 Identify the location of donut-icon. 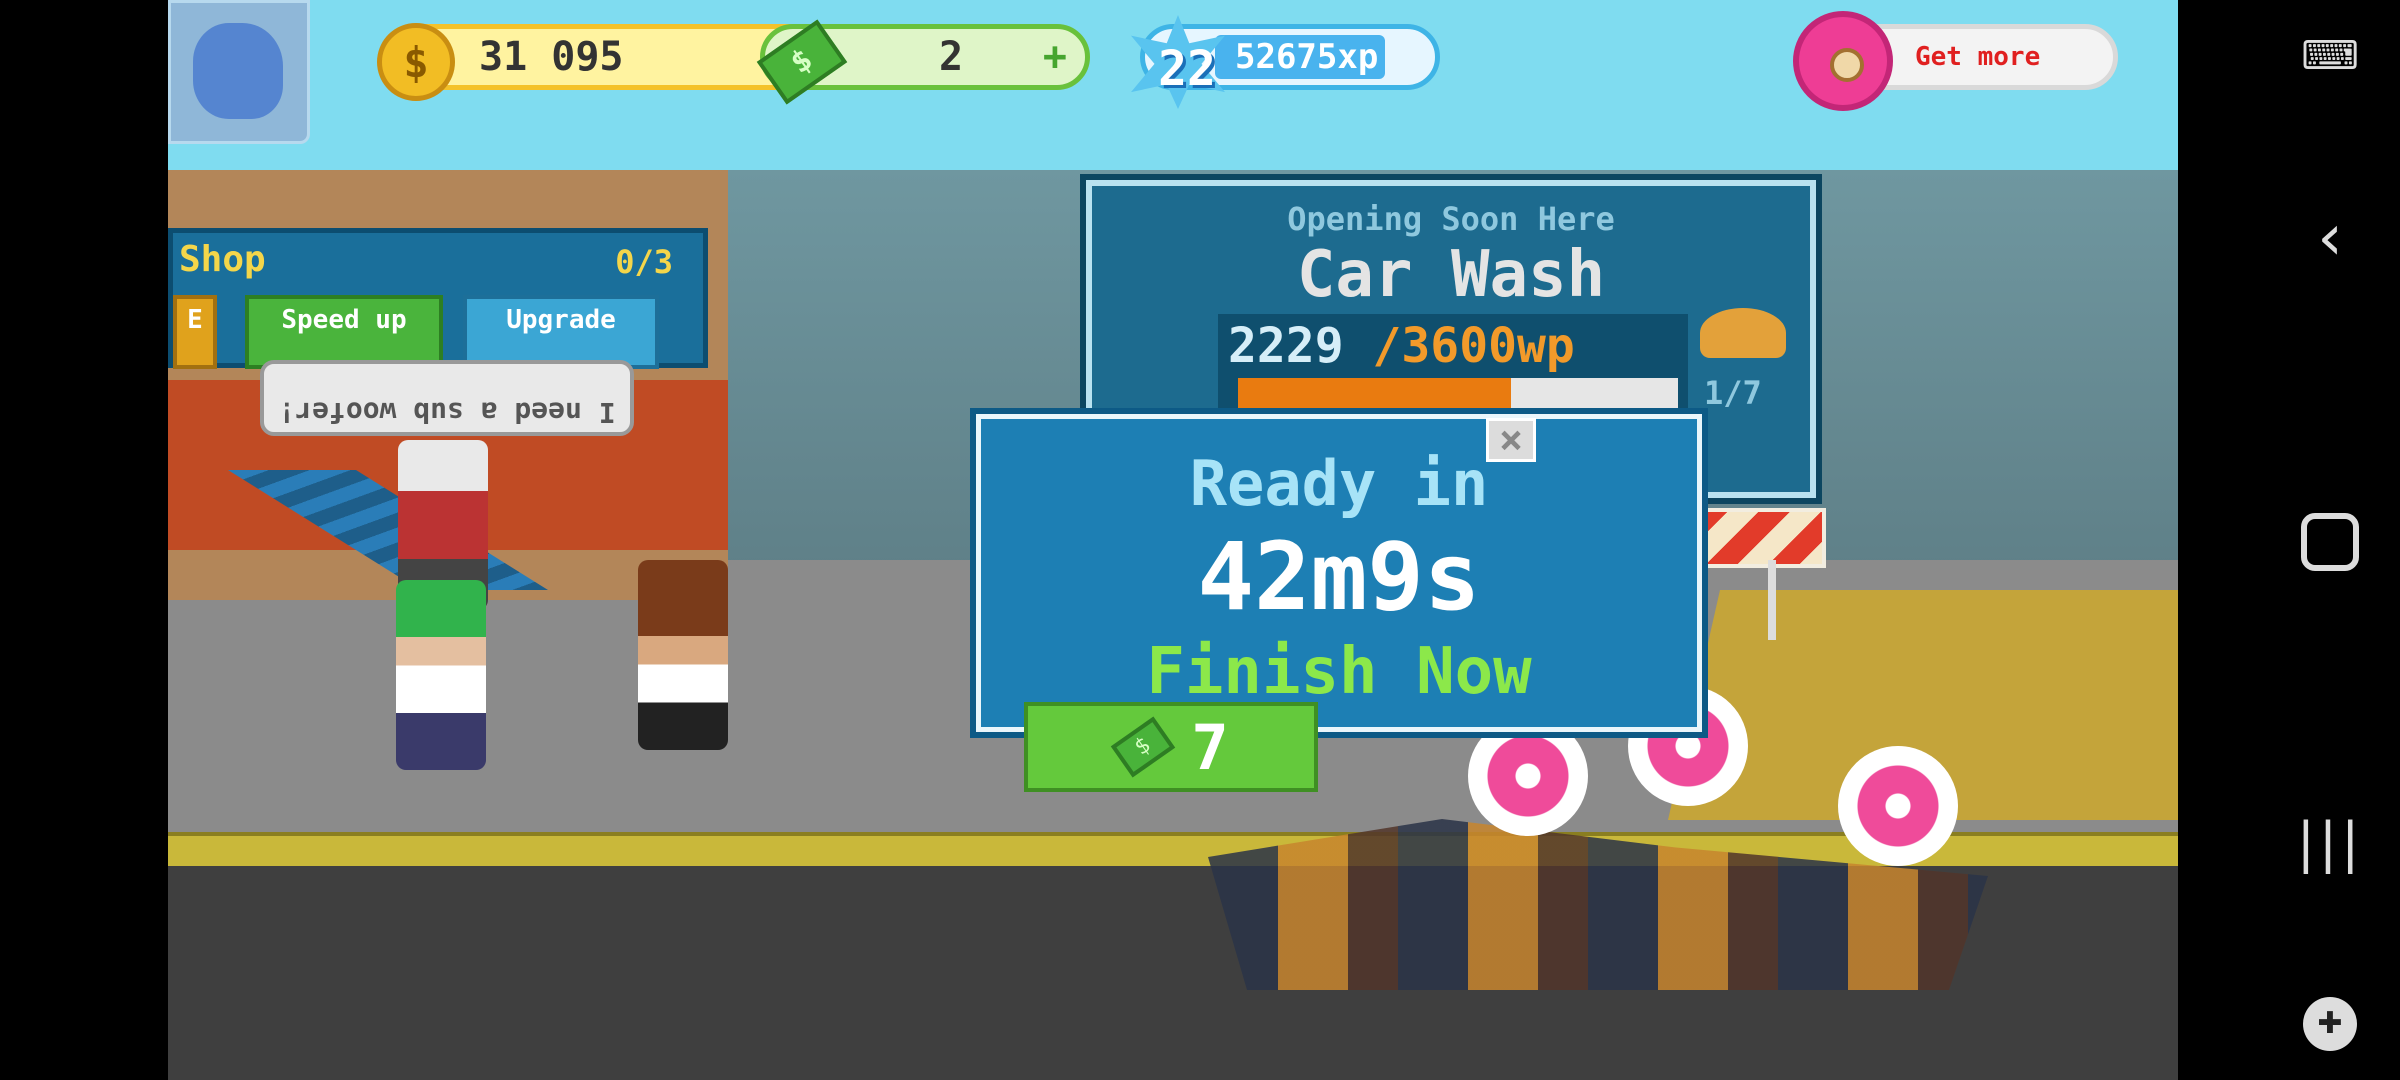
(1843, 61).